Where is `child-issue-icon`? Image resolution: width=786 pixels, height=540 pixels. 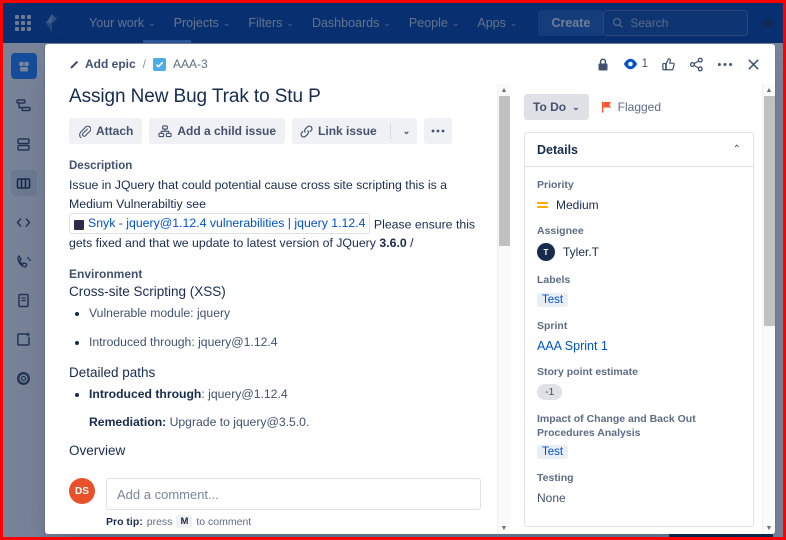
child-issue-icon is located at coordinates (165, 130).